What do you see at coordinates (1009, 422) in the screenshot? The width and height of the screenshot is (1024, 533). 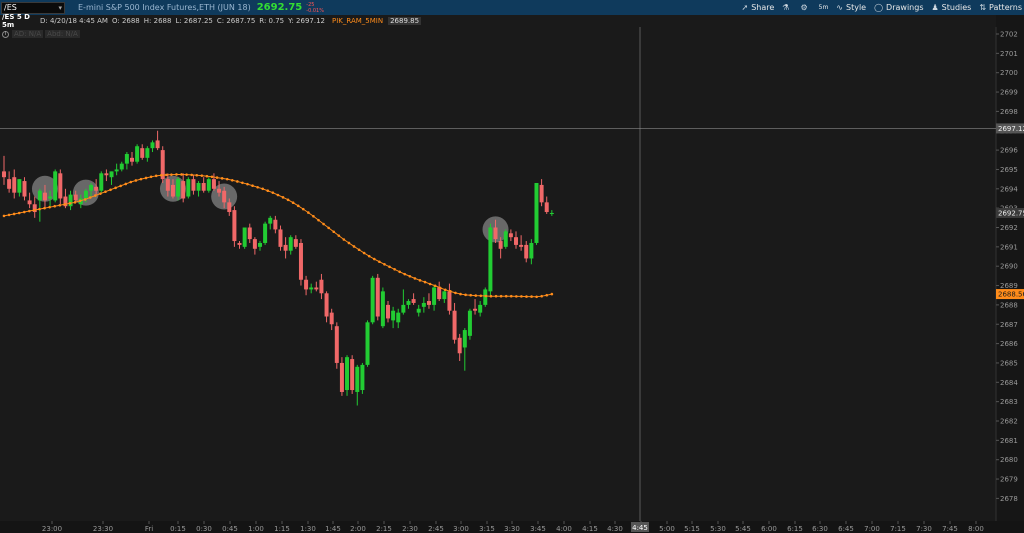 I see `price-tick-label: 2682` at bounding box center [1009, 422].